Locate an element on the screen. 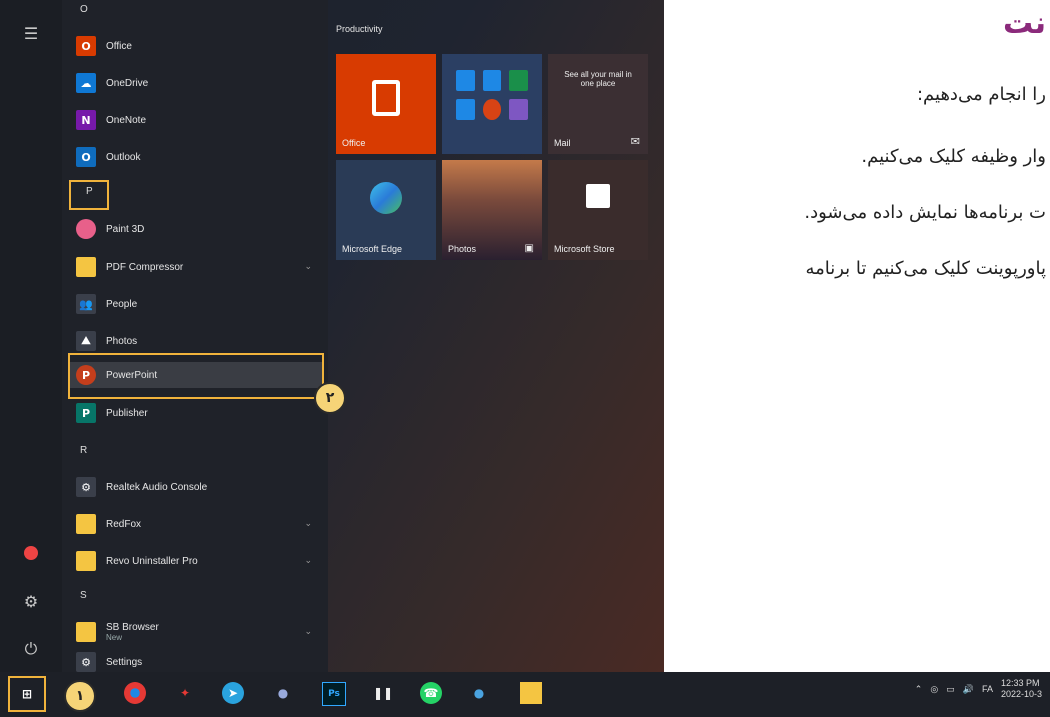  office-icon: O is located at coordinates (86, 46).